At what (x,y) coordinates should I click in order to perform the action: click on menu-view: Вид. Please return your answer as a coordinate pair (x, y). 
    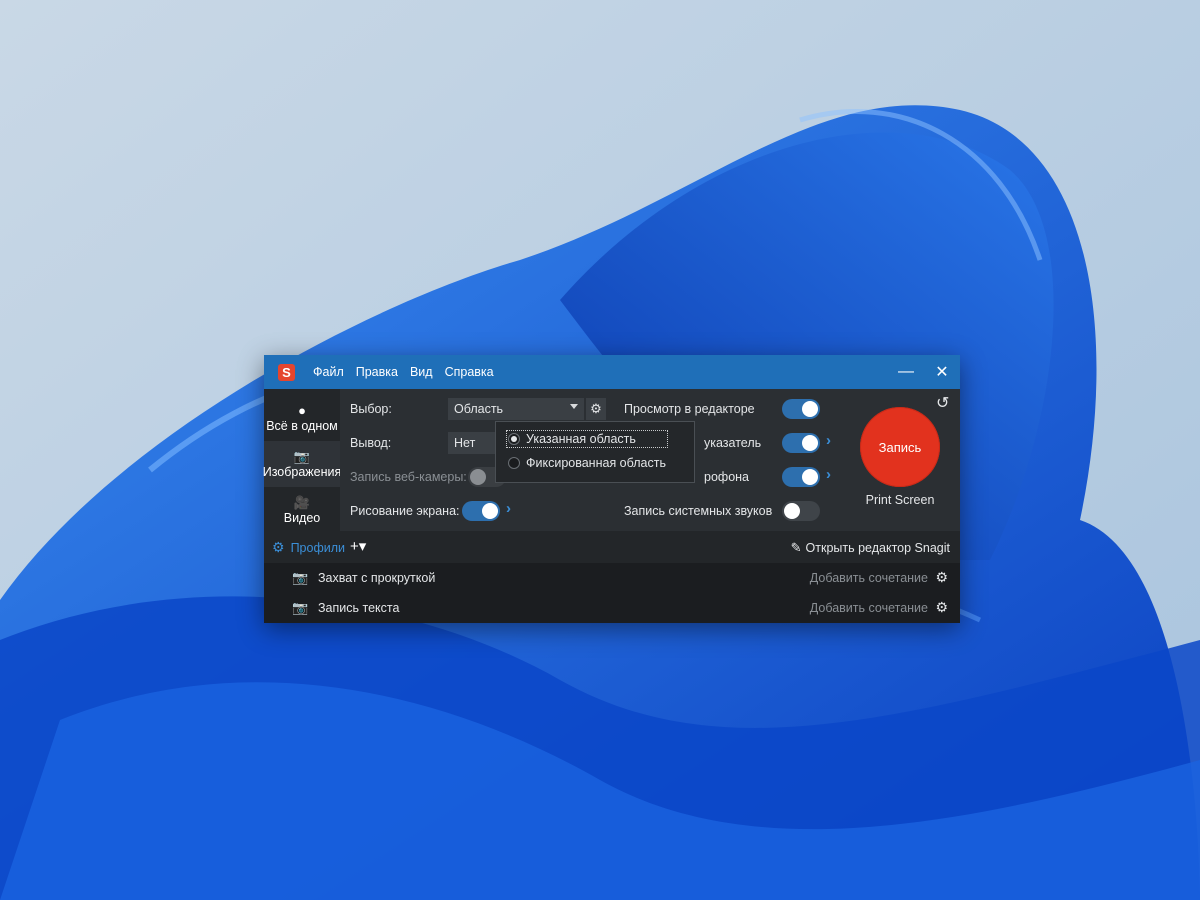
    Looking at the image, I should click on (421, 372).